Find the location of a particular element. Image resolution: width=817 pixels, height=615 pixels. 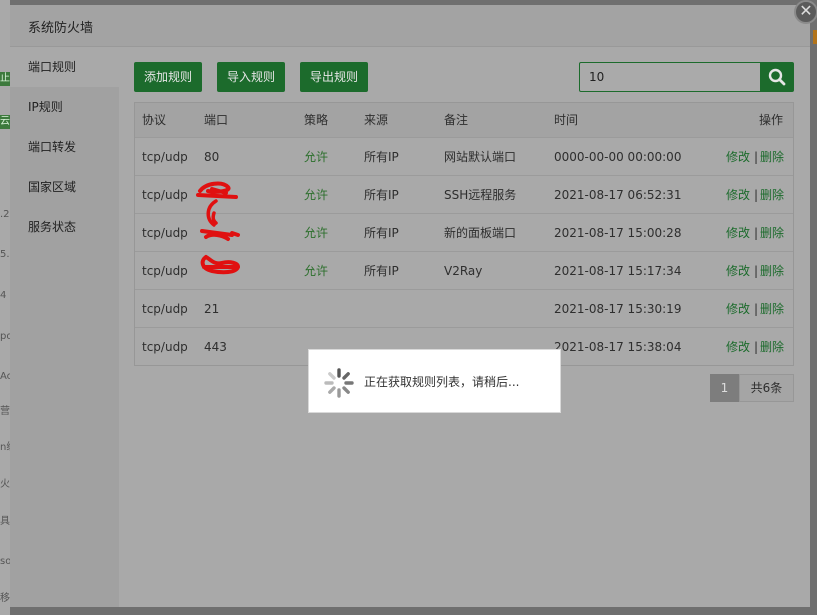

modal-header: 系统防火墙 is located at coordinates (410, 26).